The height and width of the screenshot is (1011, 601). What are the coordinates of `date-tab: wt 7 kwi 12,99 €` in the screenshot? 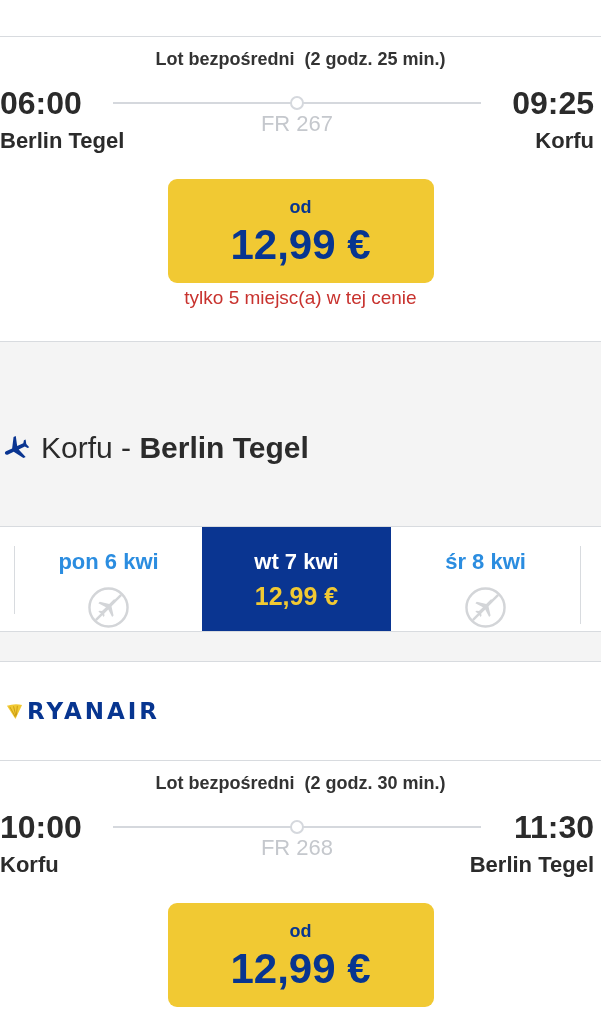 It's located at (296, 579).